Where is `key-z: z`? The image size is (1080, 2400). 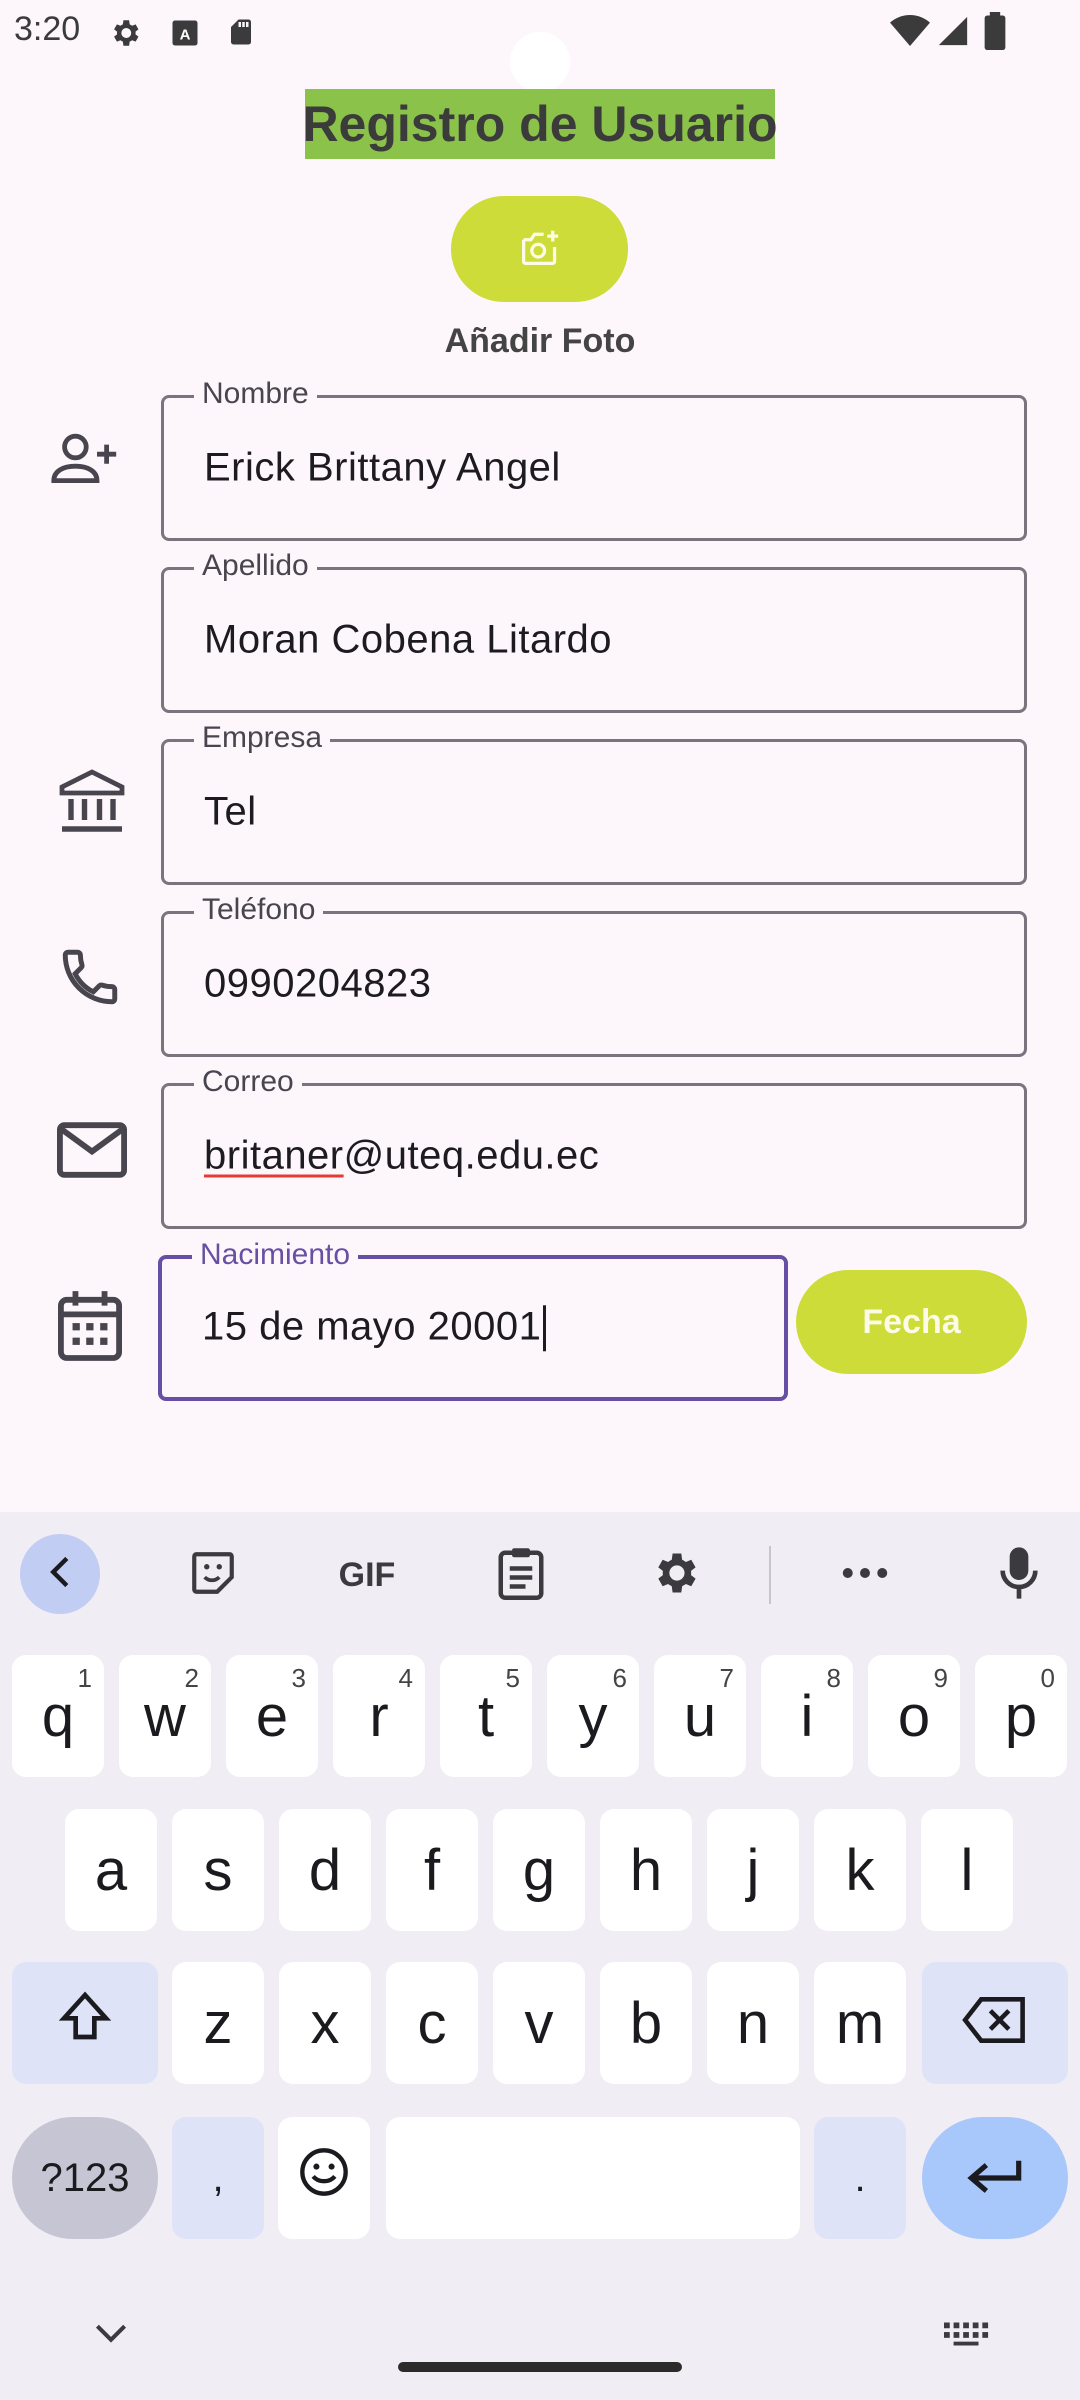
key-z: z is located at coordinates (218, 2023).